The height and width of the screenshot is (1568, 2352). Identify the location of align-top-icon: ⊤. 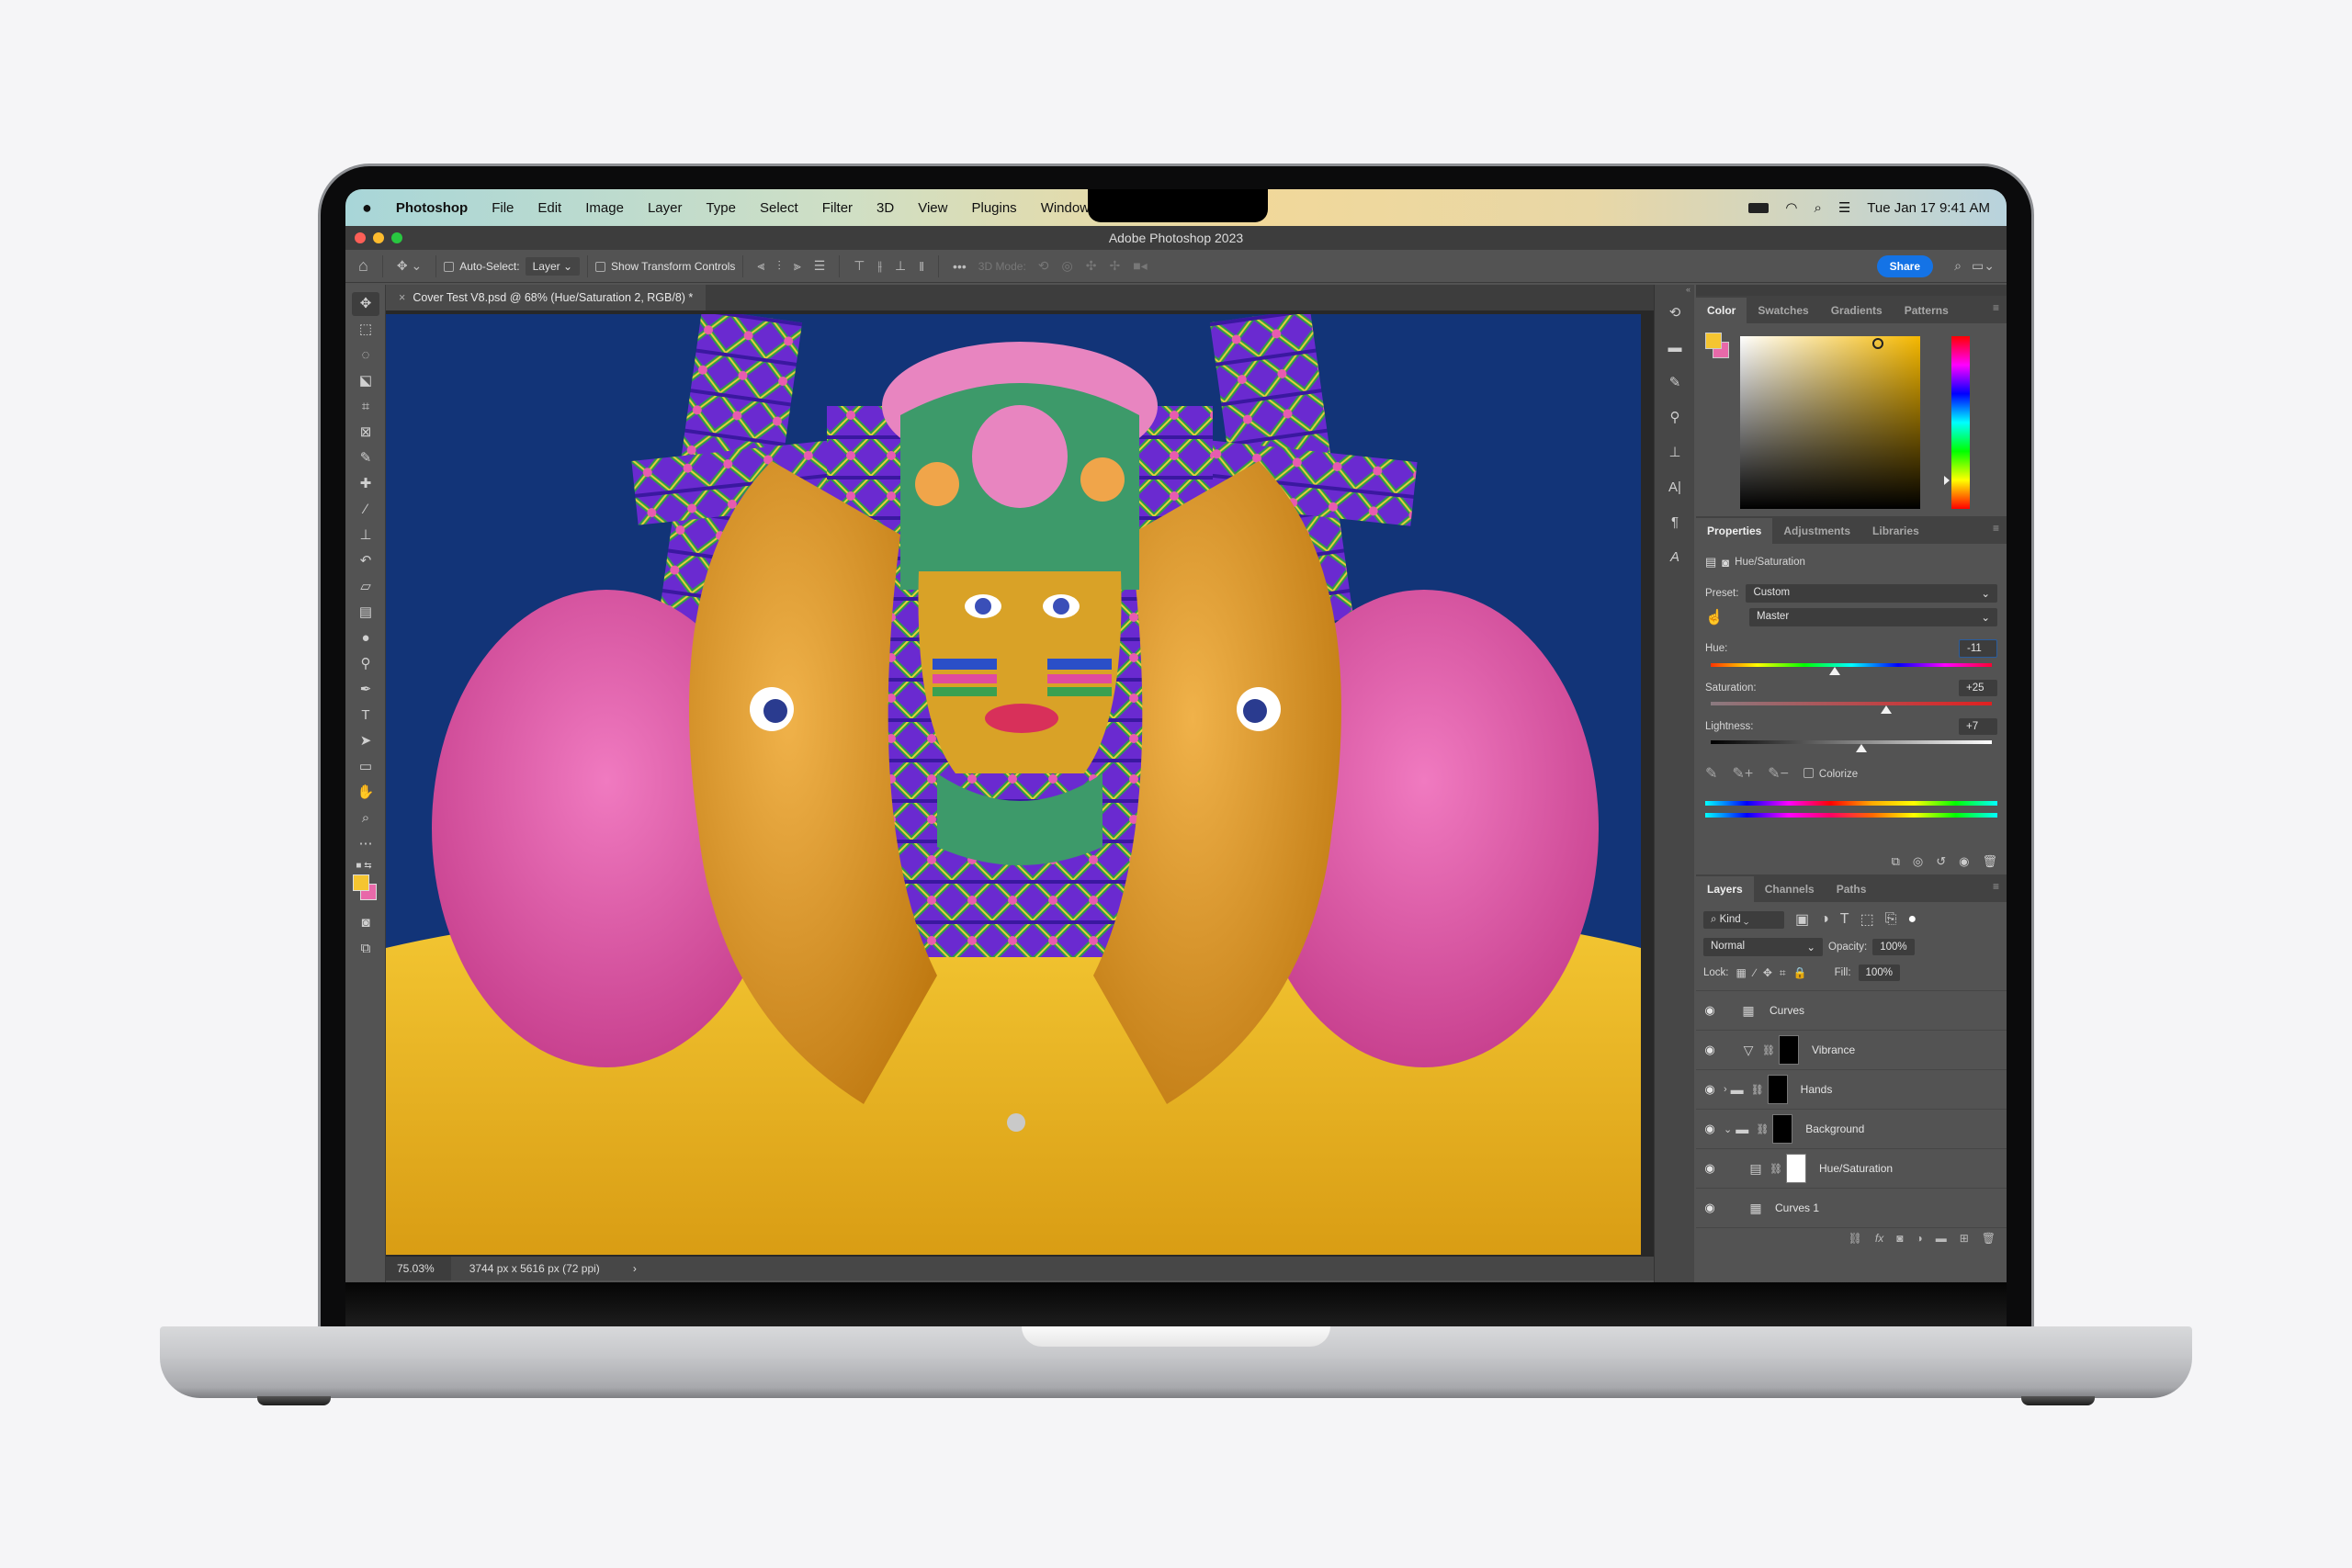
(859, 266).